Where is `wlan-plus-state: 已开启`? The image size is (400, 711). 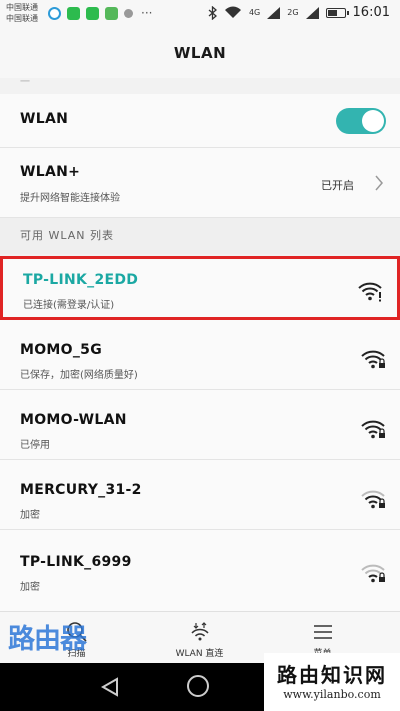 wlan-plus-state: 已开启 is located at coordinates (337, 185).